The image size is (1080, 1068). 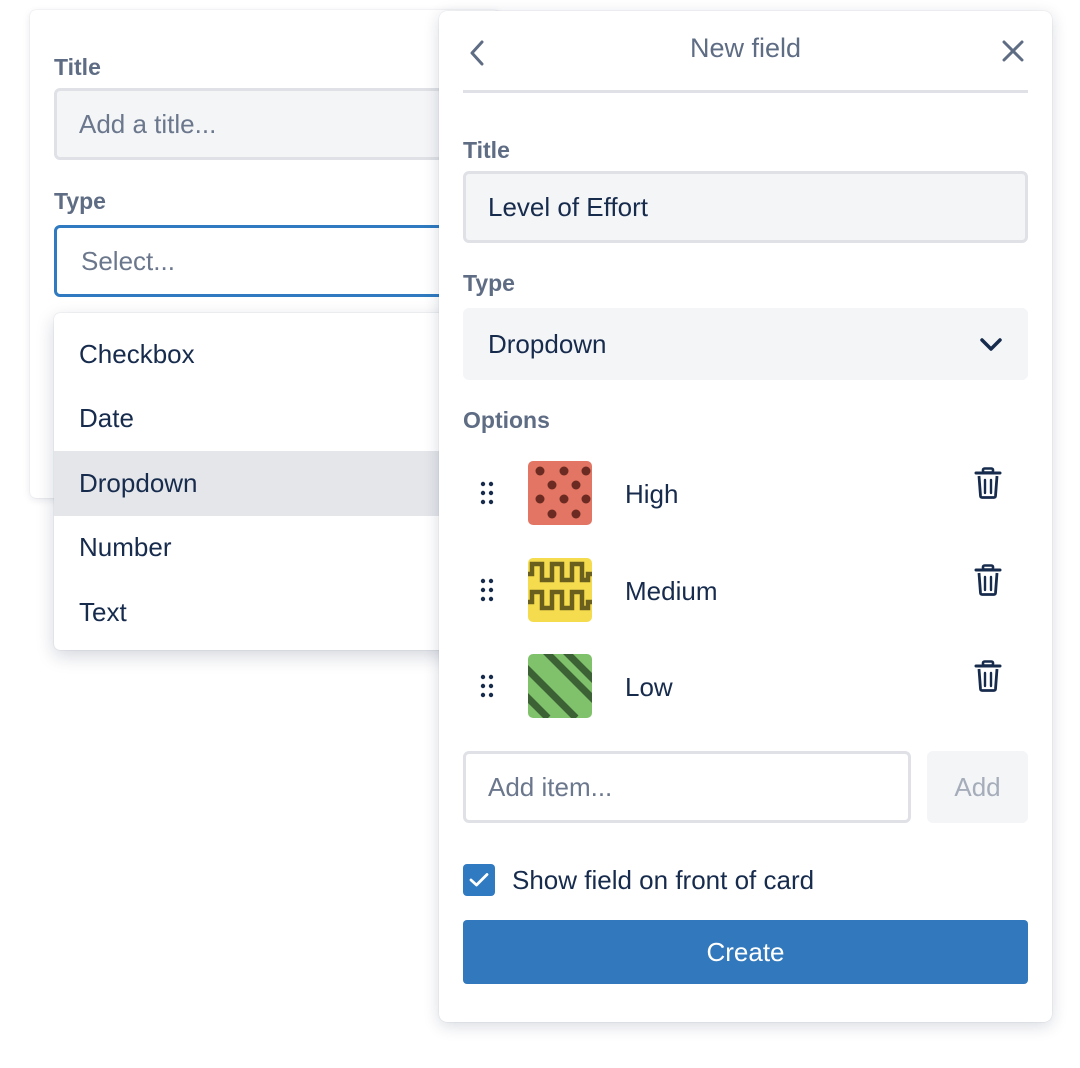 What do you see at coordinates (274, 354) in the screenshot?
I see `menu-item-checkbox: Checkbox` at bounding box center [274, 354].